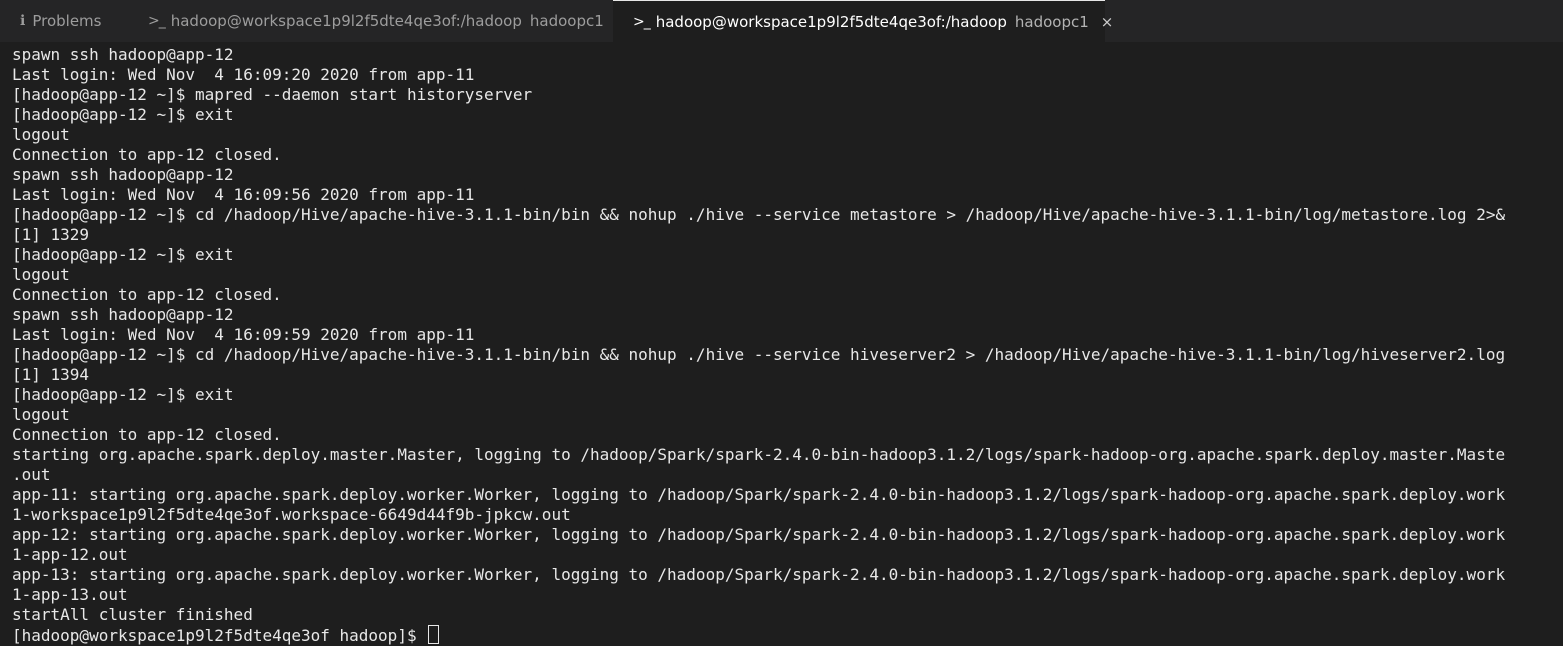 Image resolution: width=1563 pixels, height=646 pixels. I want to click on tab-problems: ℹ︎ Problems, so click(64, 21).